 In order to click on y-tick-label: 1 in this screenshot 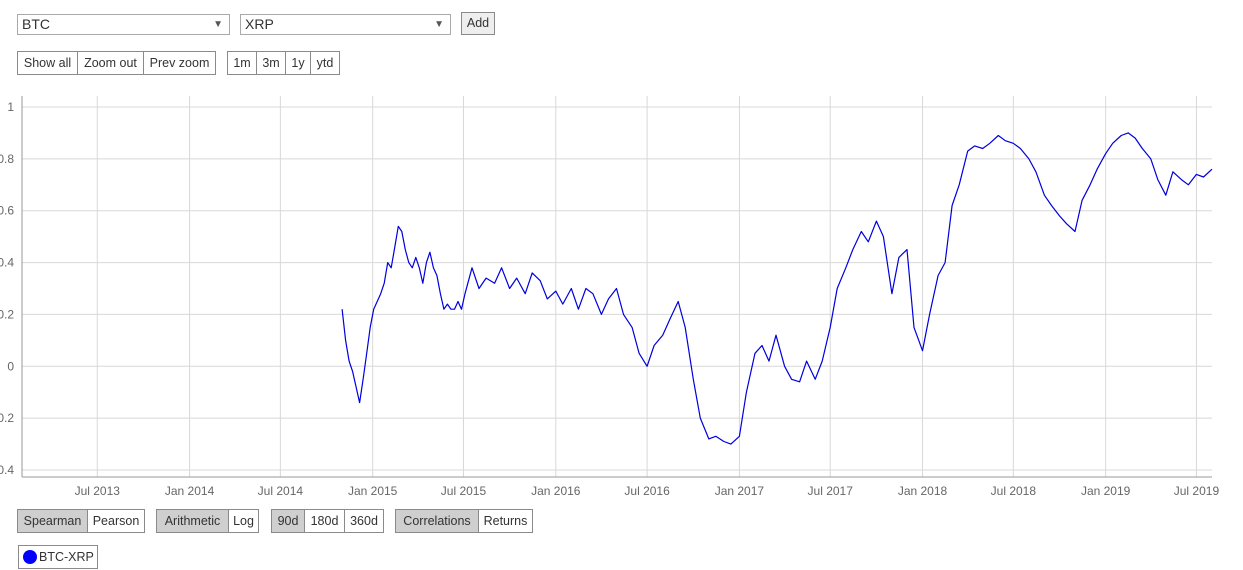, I will do `click(10, 107)`.